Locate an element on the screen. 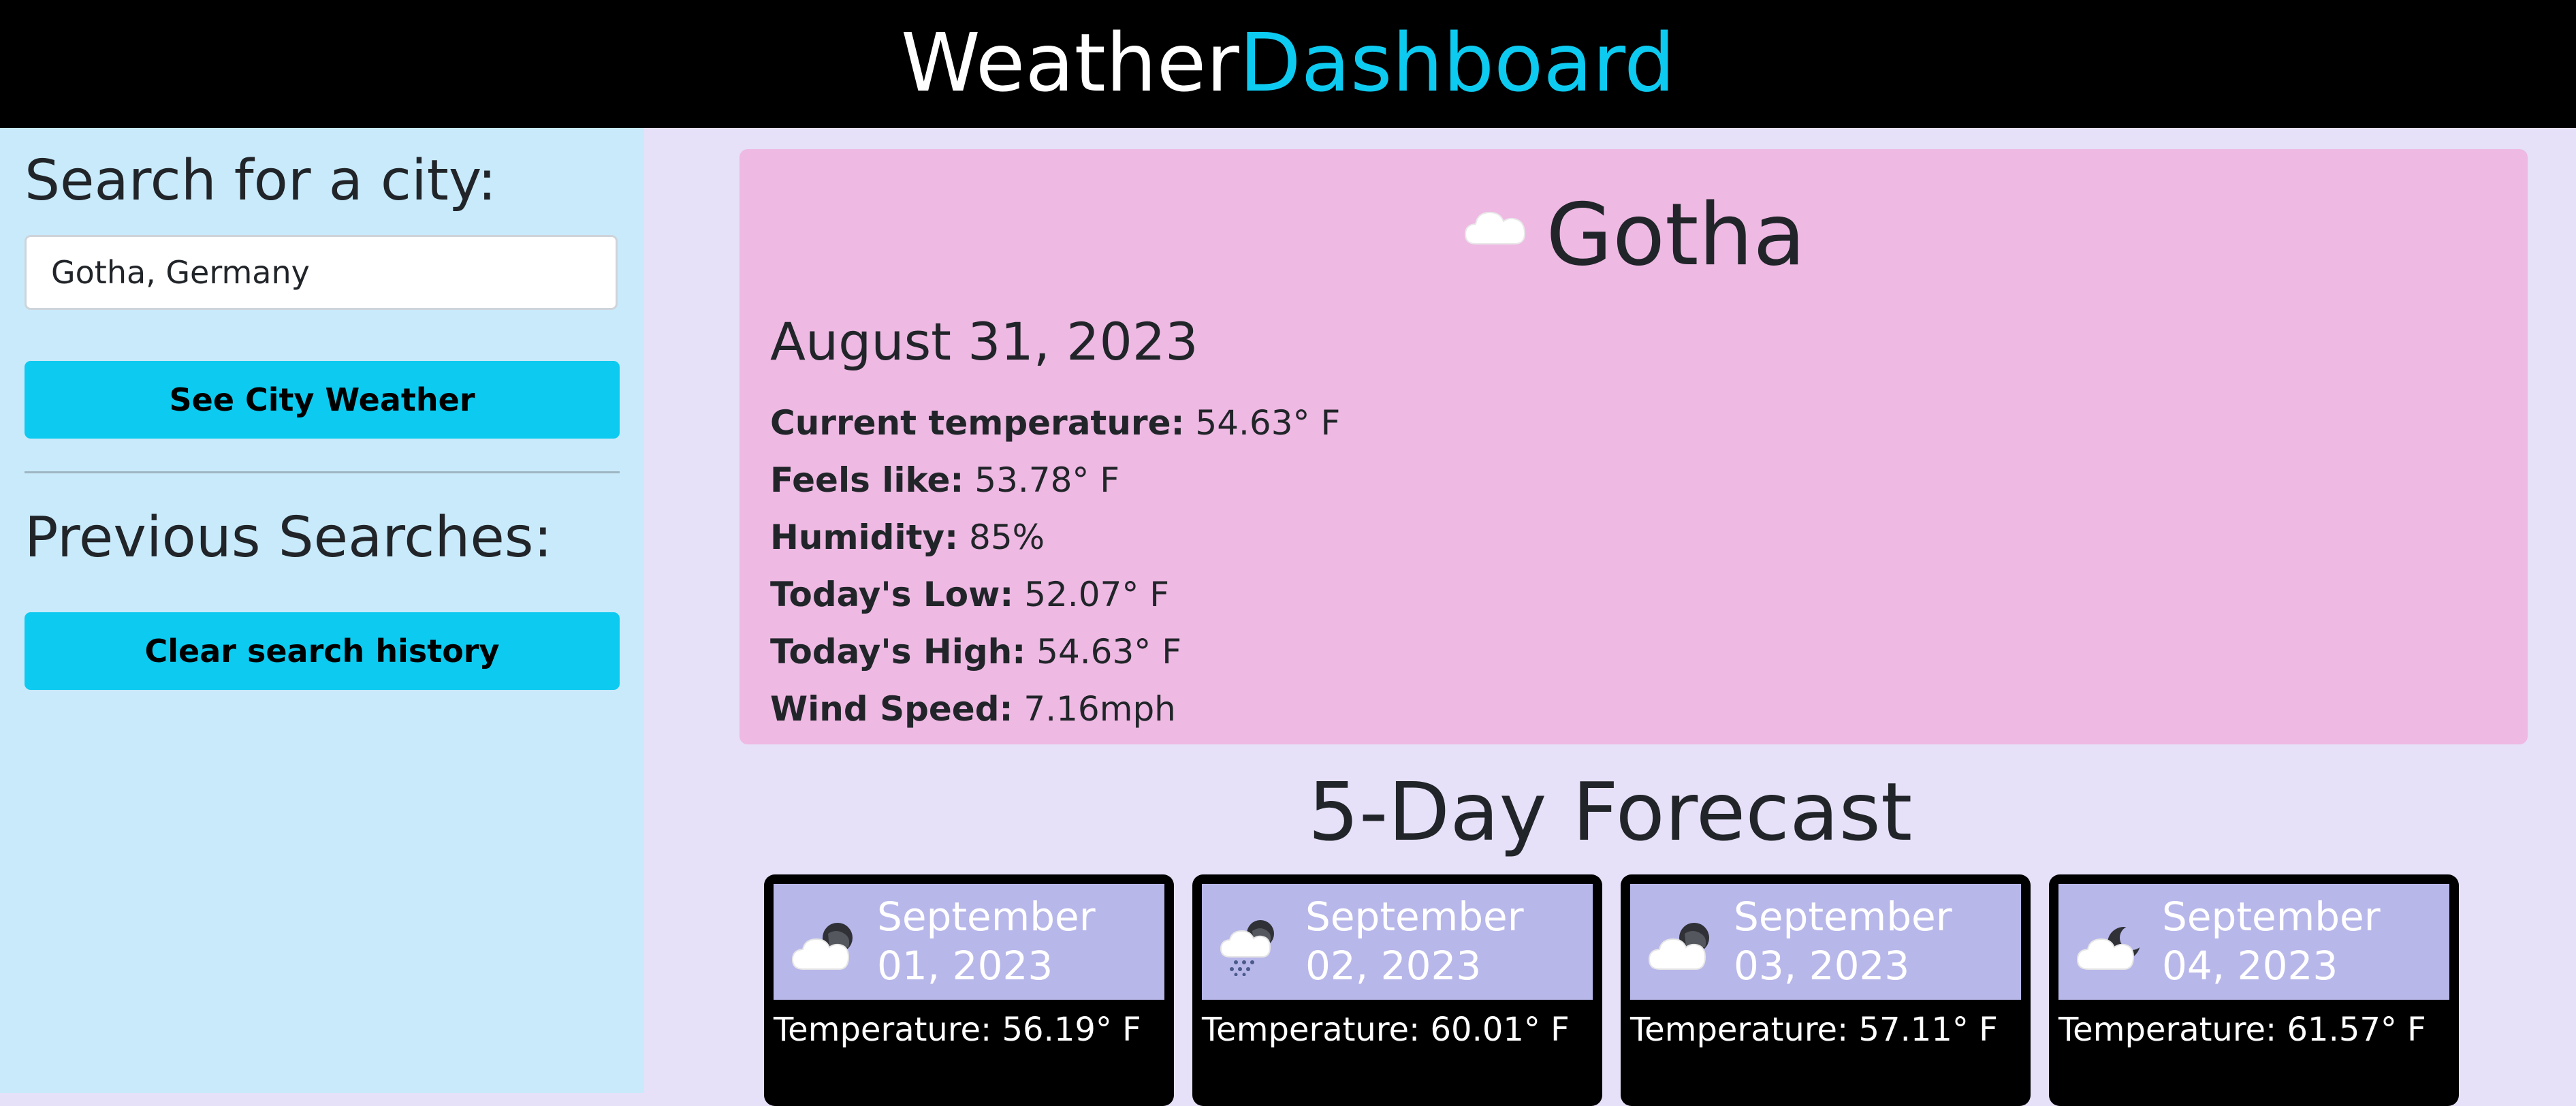 The width and height of the screenshot is (2576, 1106). stat-todays-high: Today's High: 54.63° F is located at coordinates (1055, 651).